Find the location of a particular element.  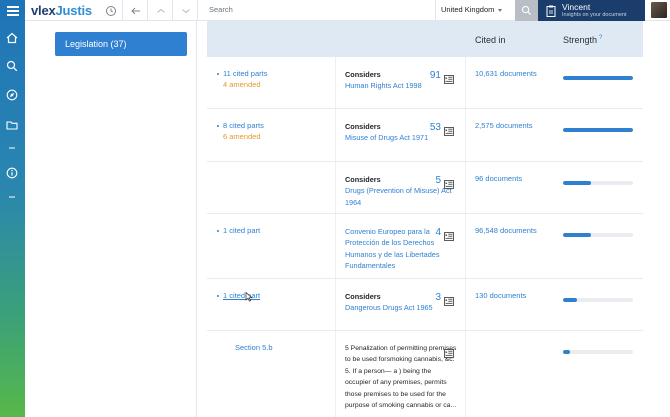

cited-in-link: 130 documents is located at coordinates (500, 295).